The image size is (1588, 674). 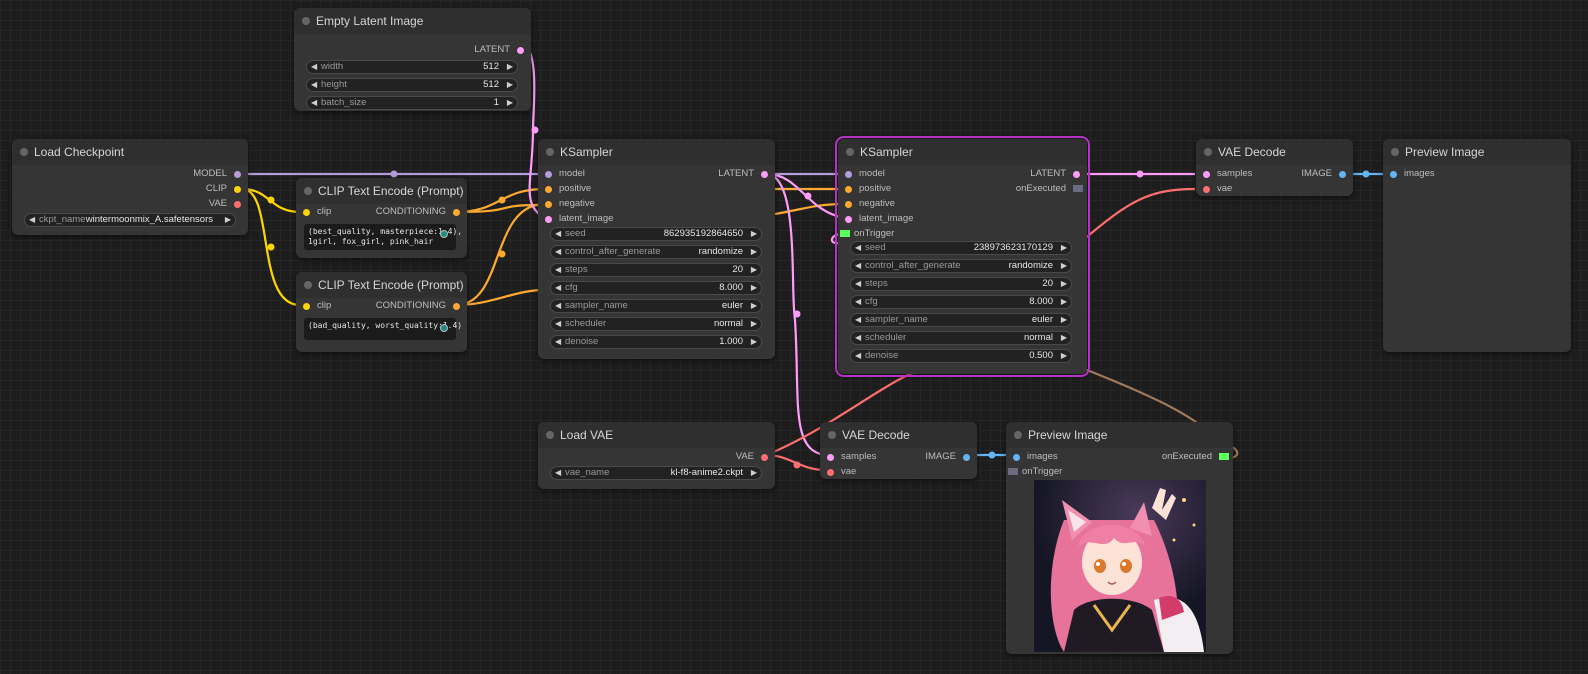 What do you see at coordinates (656, 234) in the screenshot?
I see `seed-widget: ◀ seed 862935192864650 ▶` at bounding box center [656, 234].